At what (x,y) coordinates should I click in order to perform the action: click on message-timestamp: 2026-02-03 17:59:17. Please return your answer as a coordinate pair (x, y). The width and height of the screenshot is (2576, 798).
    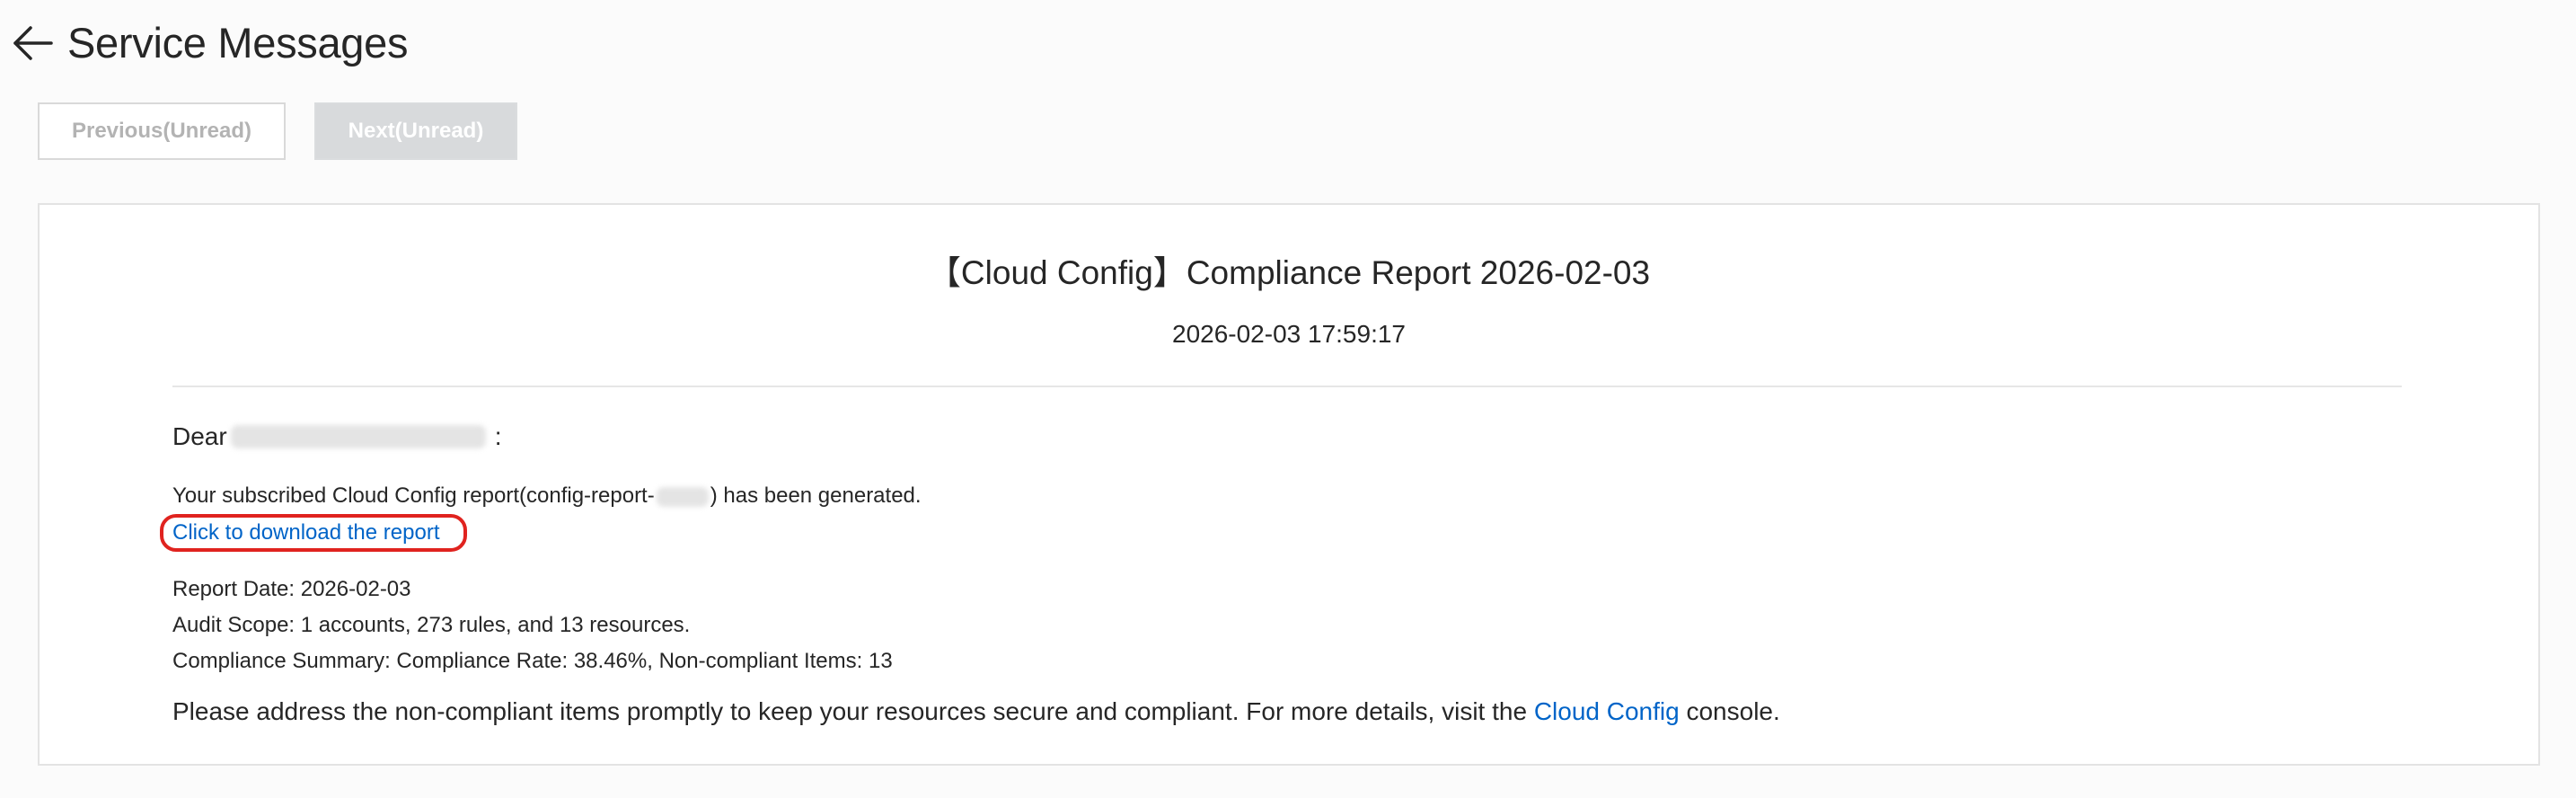
    Looking at the image, I should click on (1289, 334).